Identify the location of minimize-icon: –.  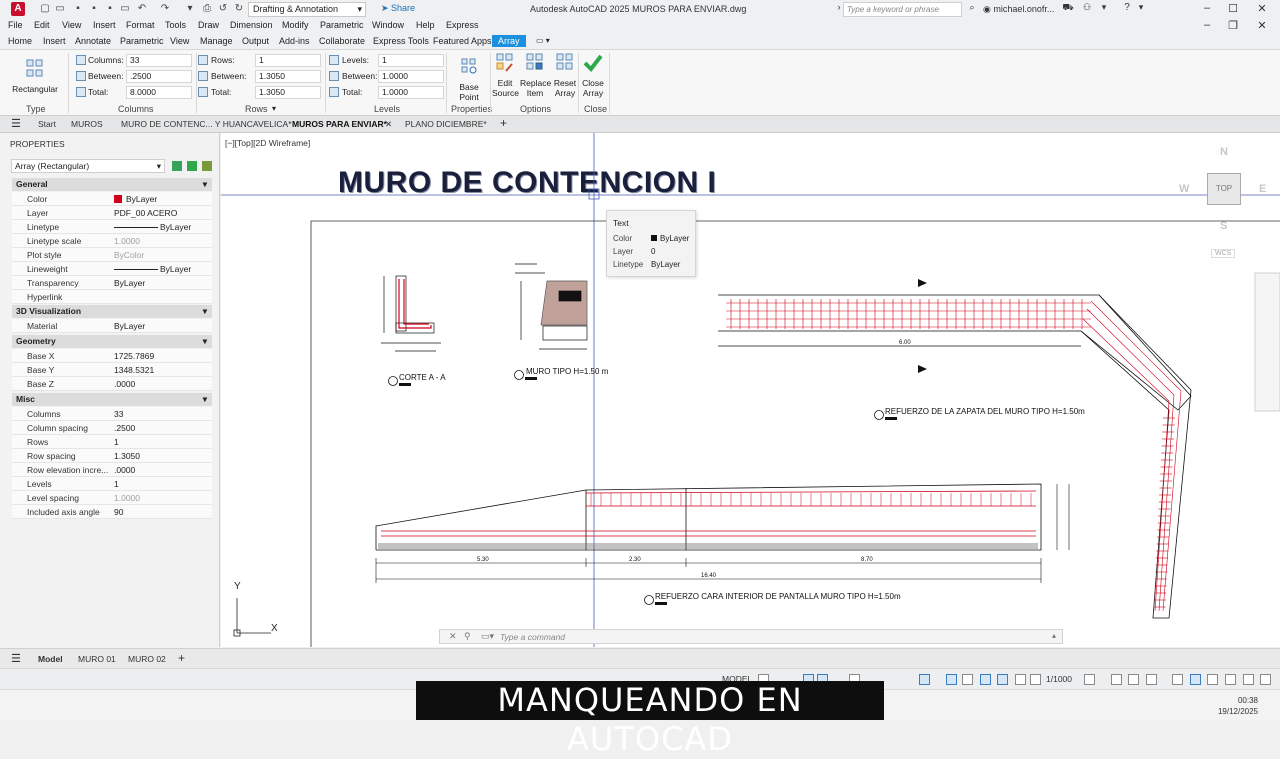
(1207, 8).